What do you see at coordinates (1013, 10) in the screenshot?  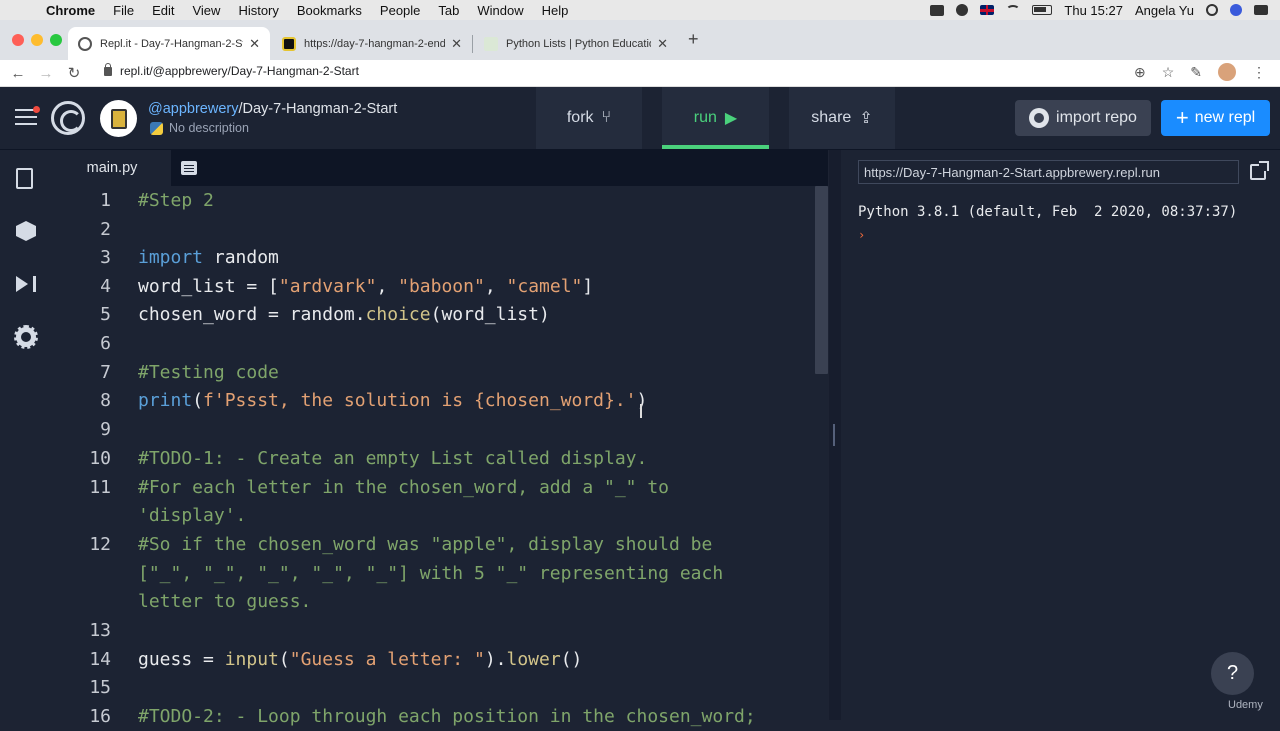 I see `wifi-icon` at bounding box center [1013, 10].